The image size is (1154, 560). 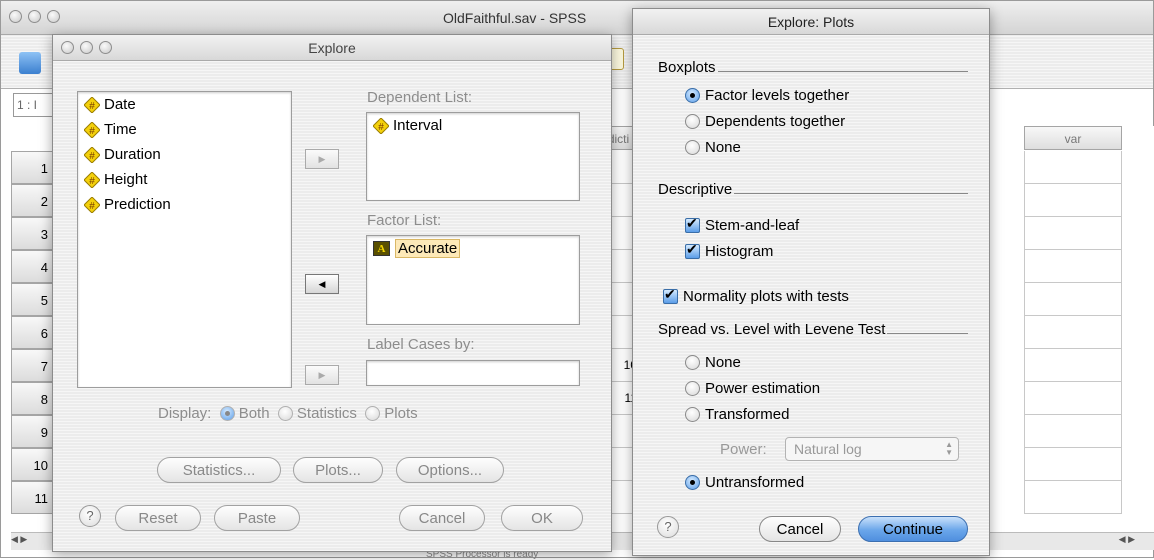 What do you see at coordinates (53, 16) in the screenshot?
I see `zoom-window-icon` at bounding box center [53, 16].